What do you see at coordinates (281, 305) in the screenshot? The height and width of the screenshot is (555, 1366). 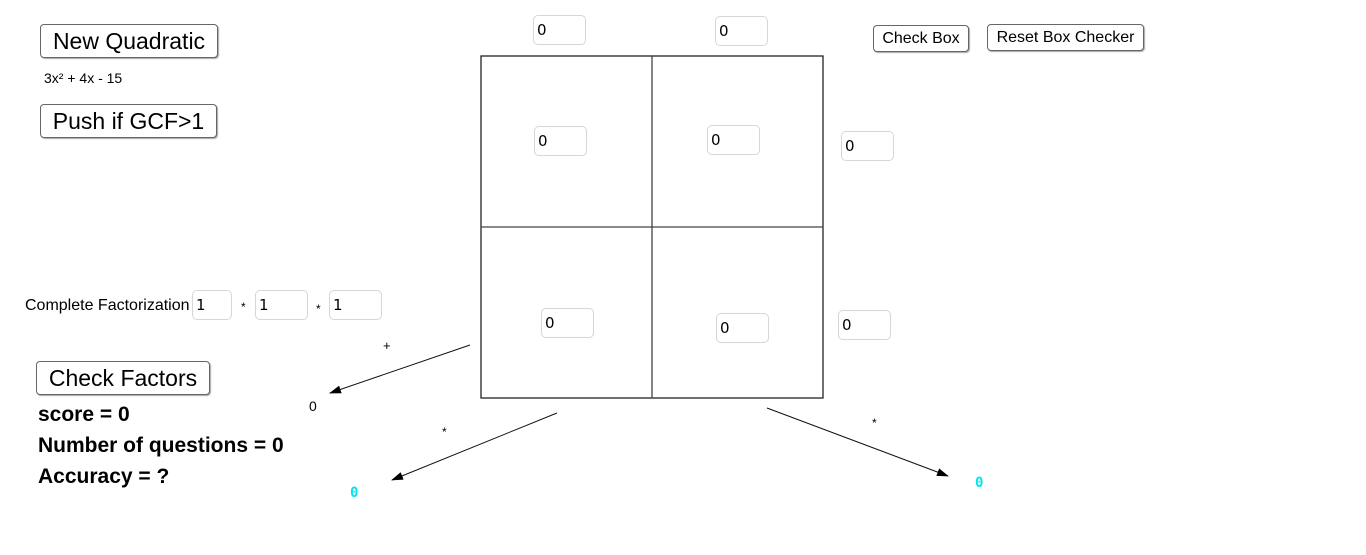 I see `factor-2-input` at bounding box center [281, 305].